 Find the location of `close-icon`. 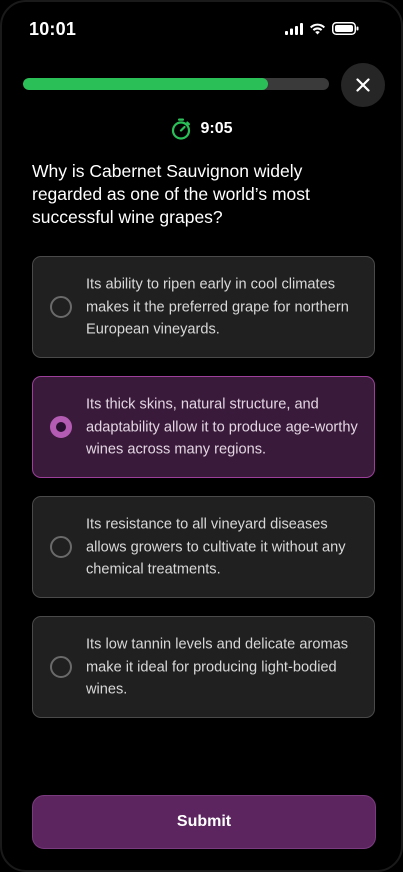

close-icon is located at coordinates (363, 85).